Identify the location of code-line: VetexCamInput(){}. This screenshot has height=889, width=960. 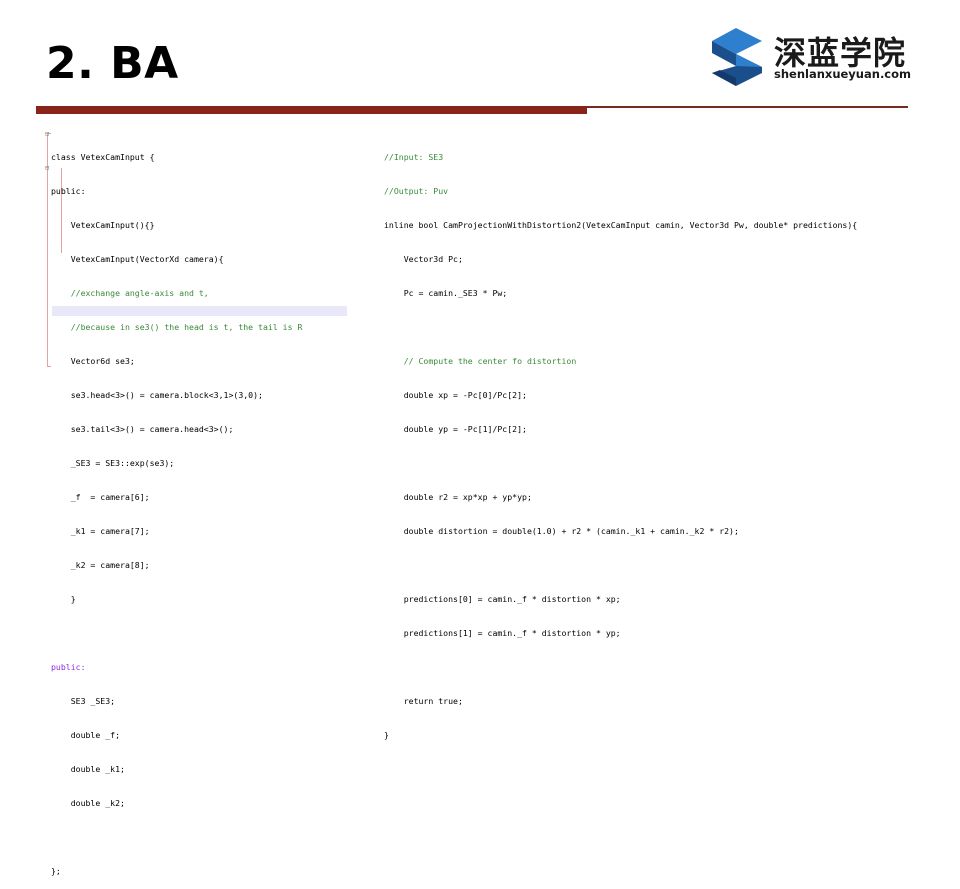
(103, 224).